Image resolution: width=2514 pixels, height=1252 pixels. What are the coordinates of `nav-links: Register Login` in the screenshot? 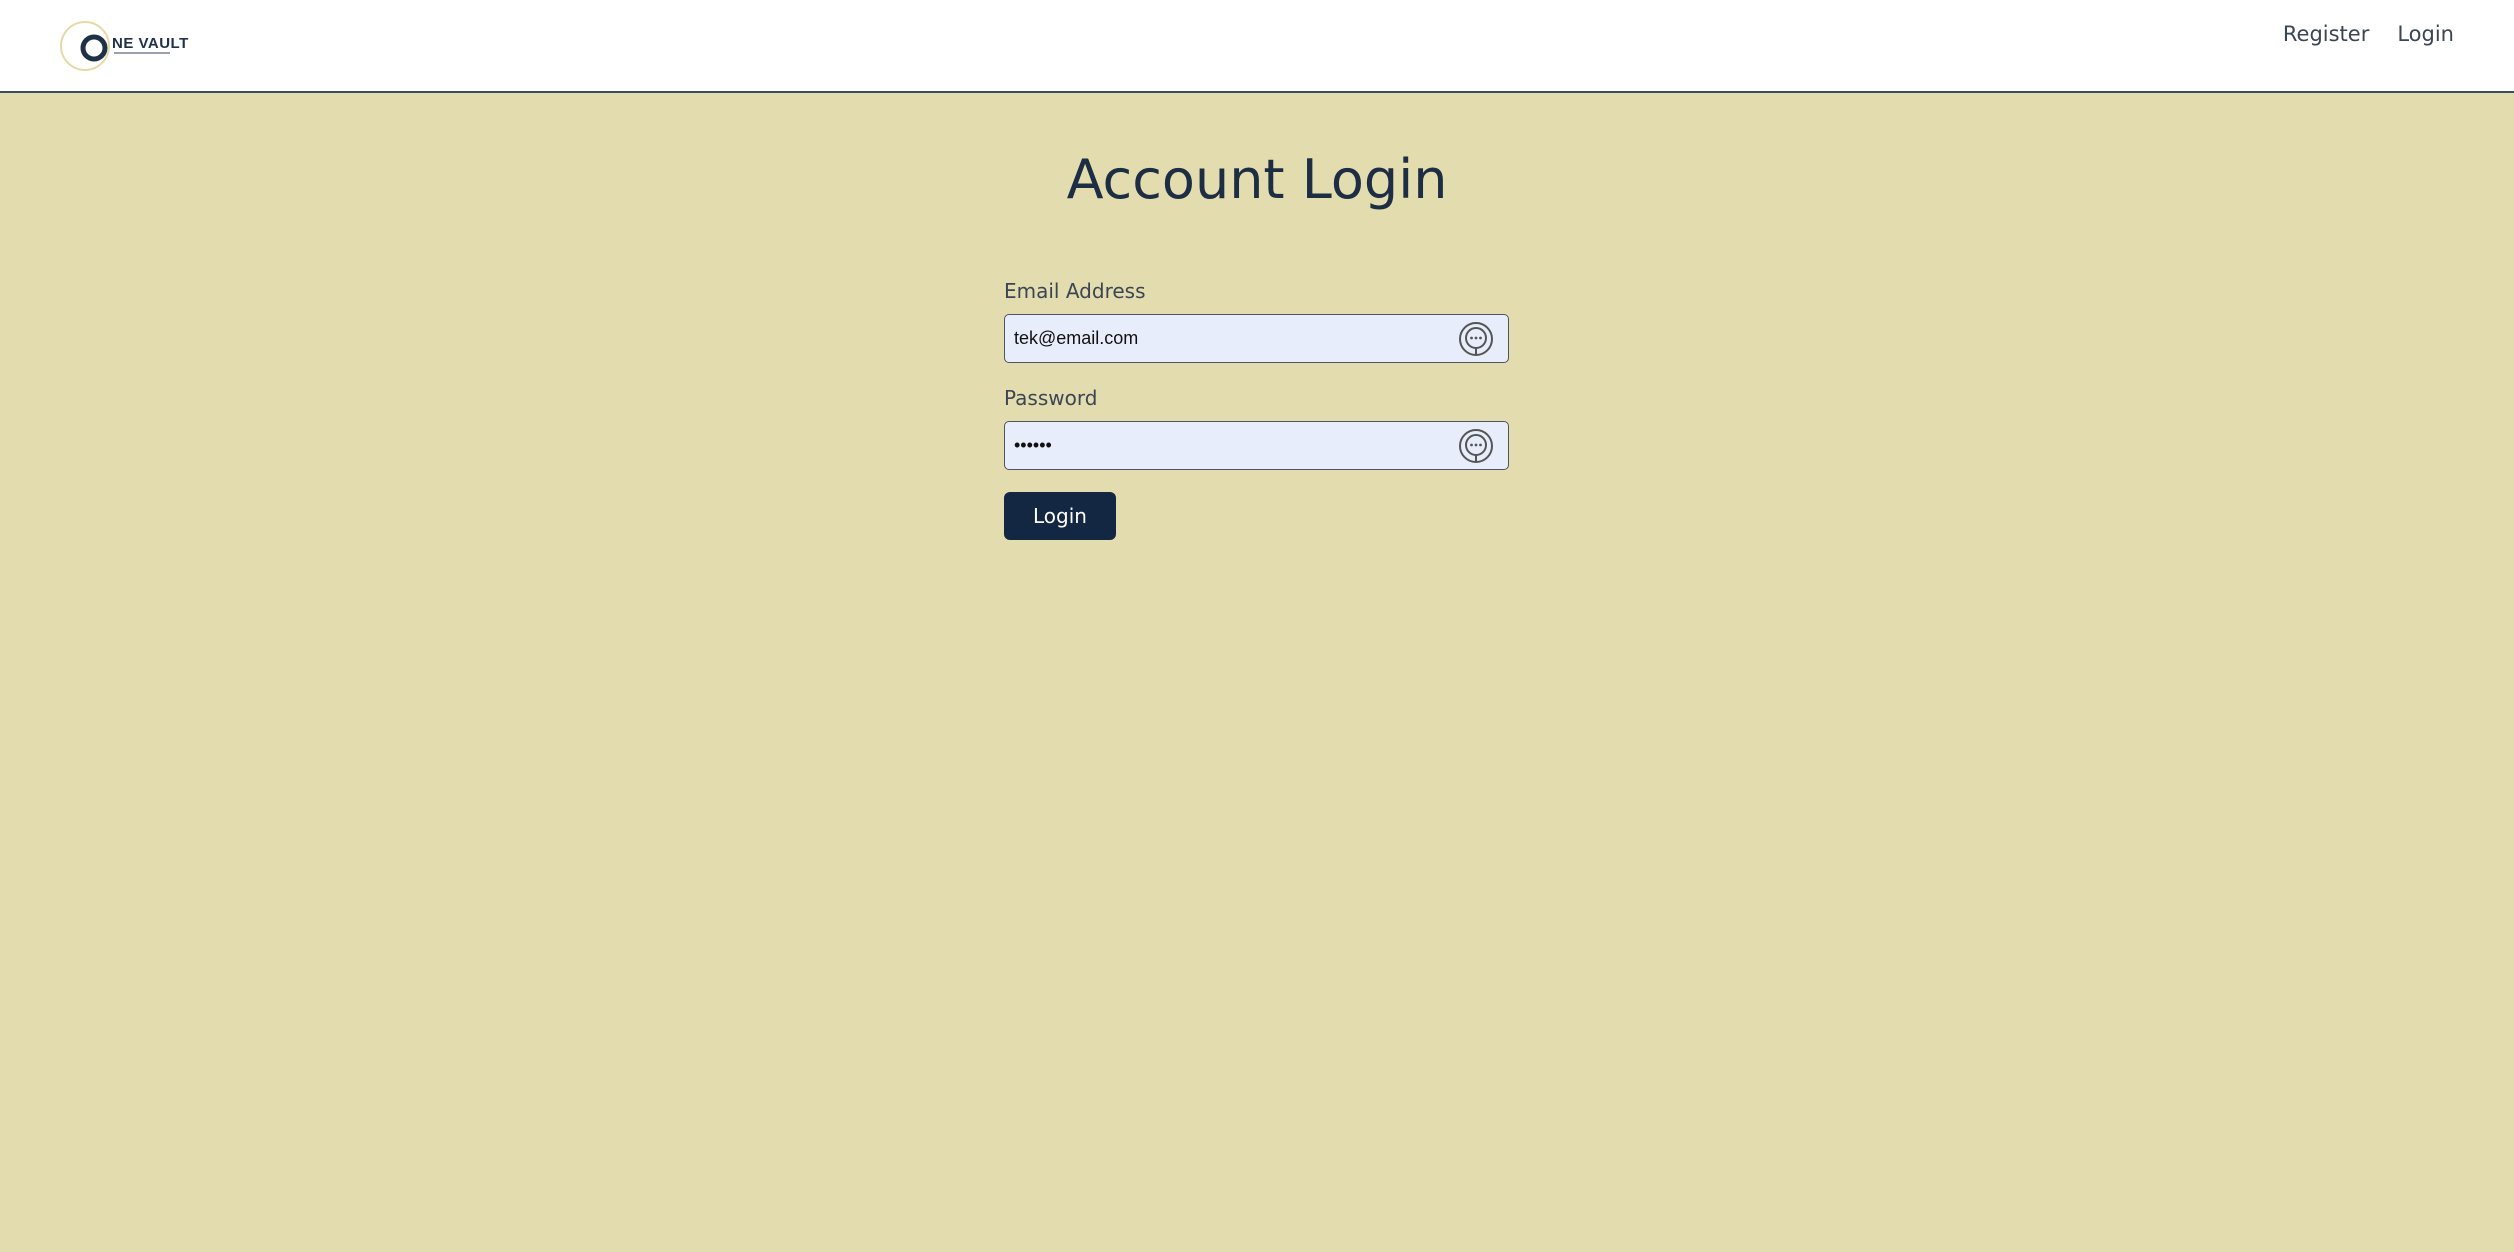 It's located at (2368, 34).